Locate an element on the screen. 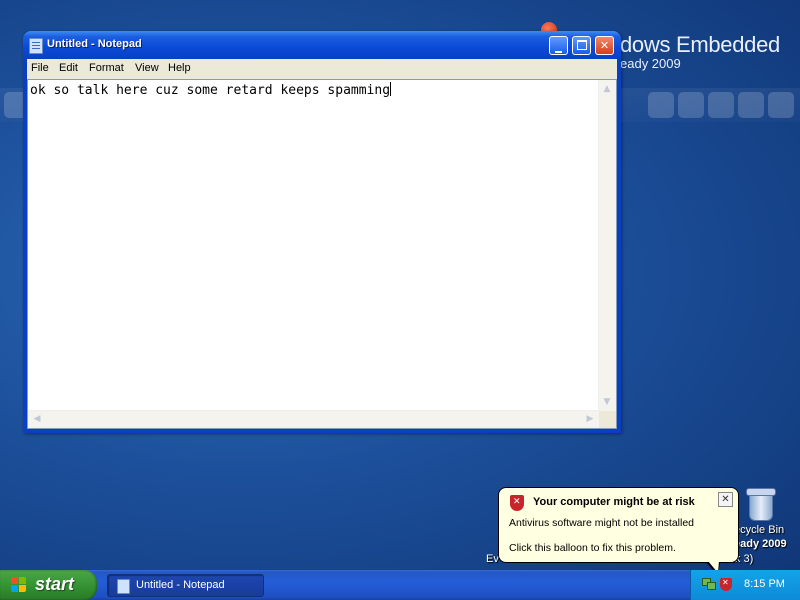  start-button: start is located at coordinates (48, 585).